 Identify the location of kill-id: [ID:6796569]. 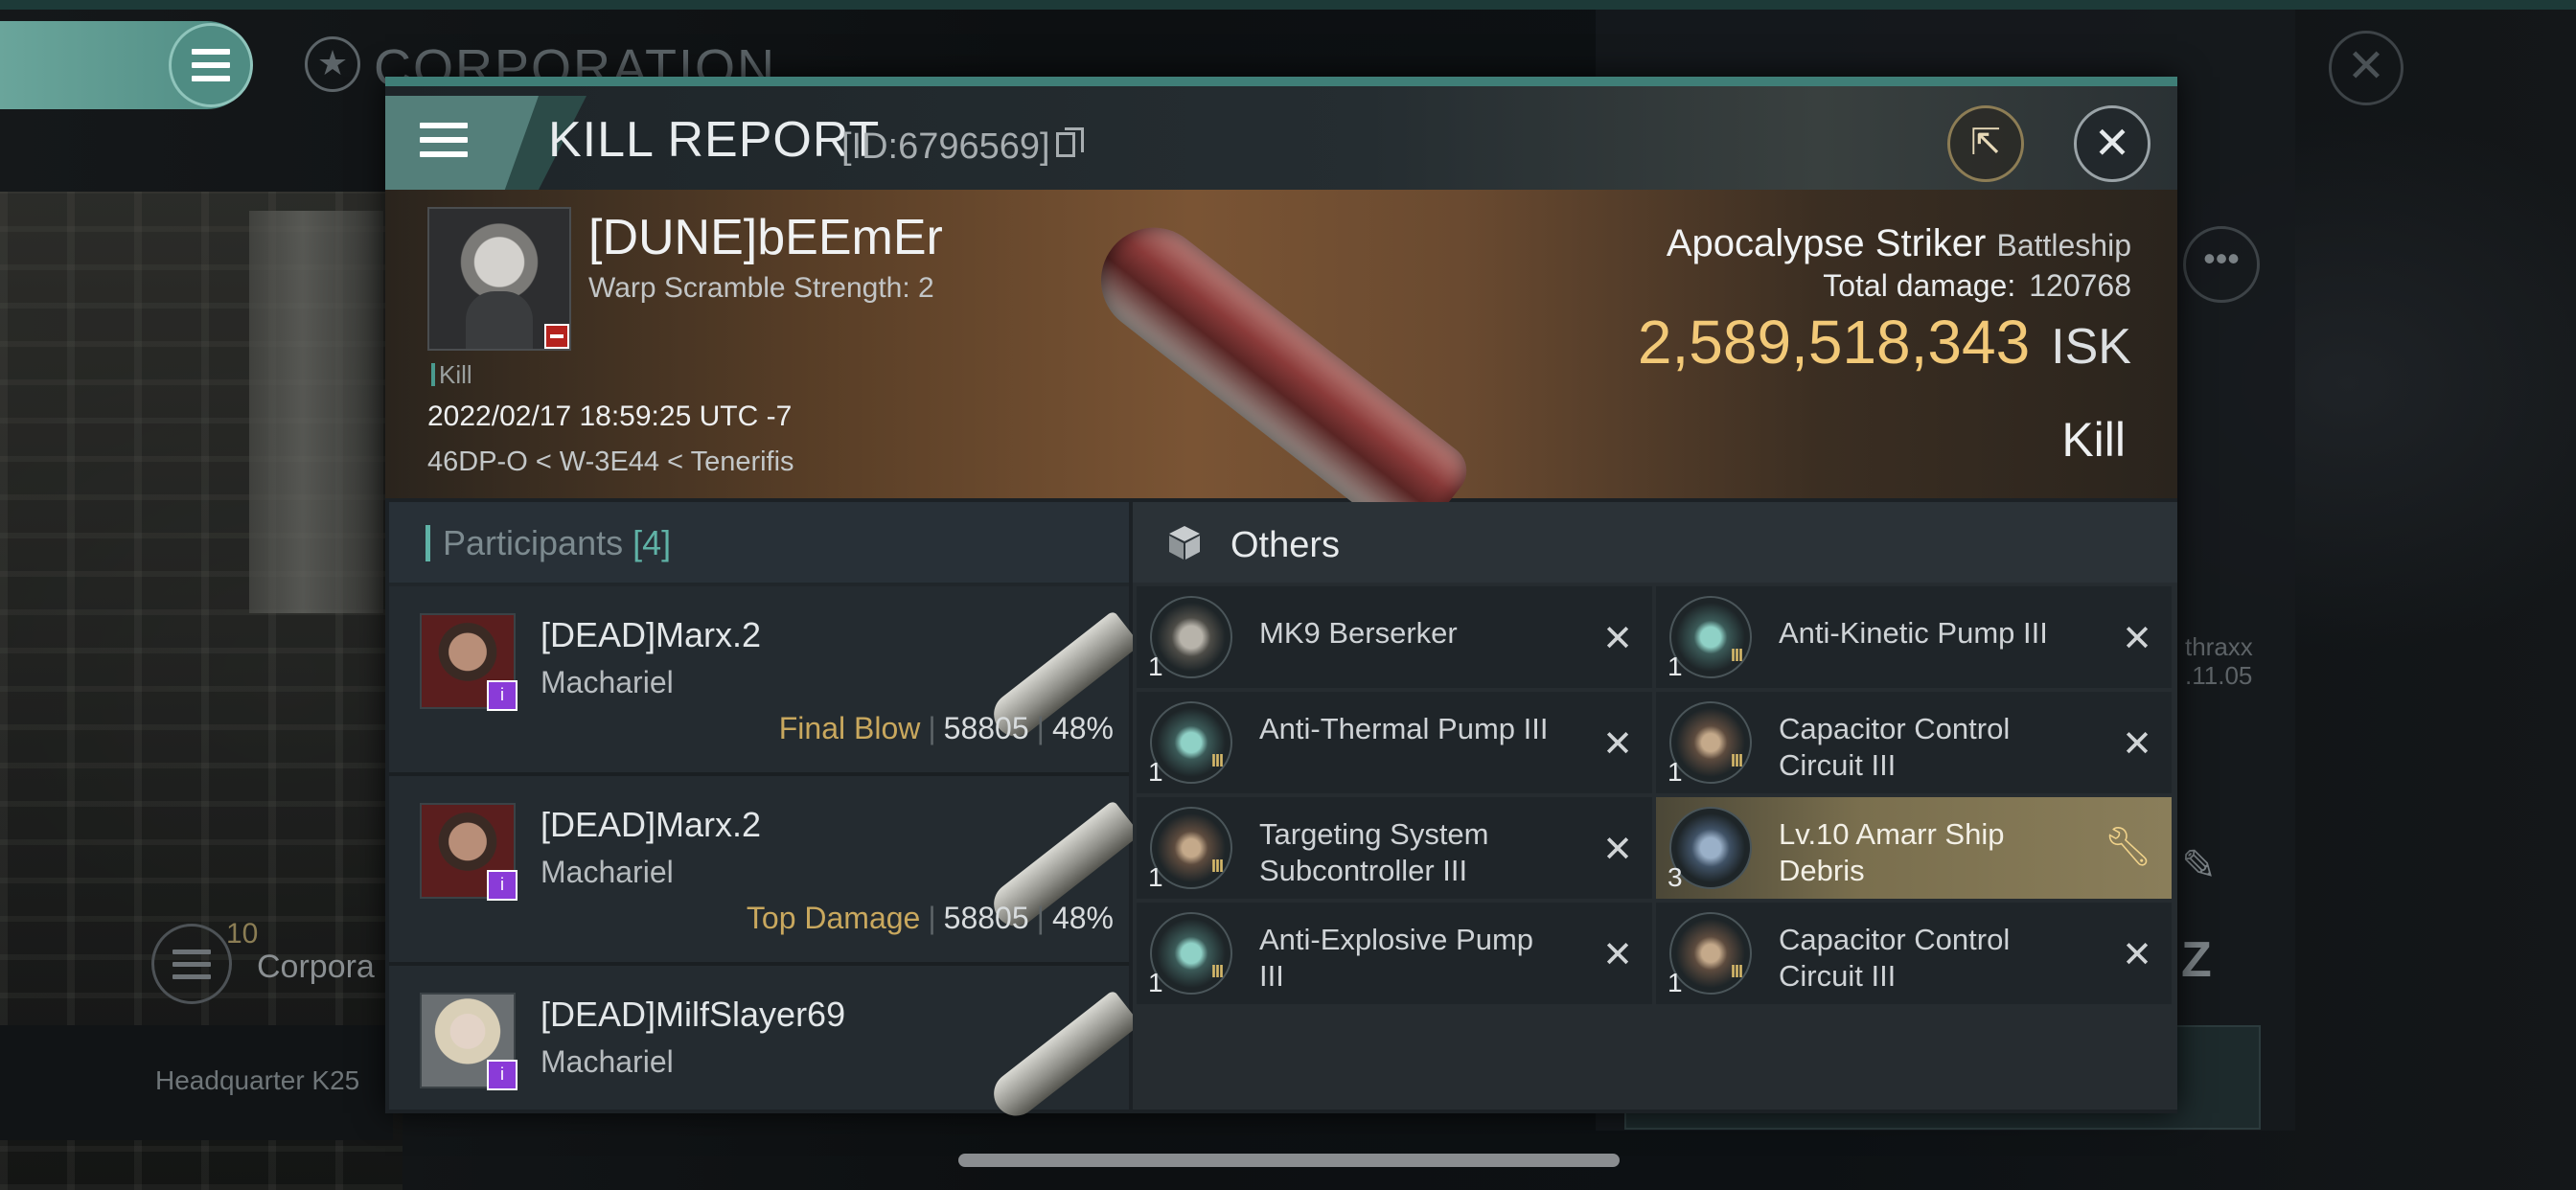
(945, 147).